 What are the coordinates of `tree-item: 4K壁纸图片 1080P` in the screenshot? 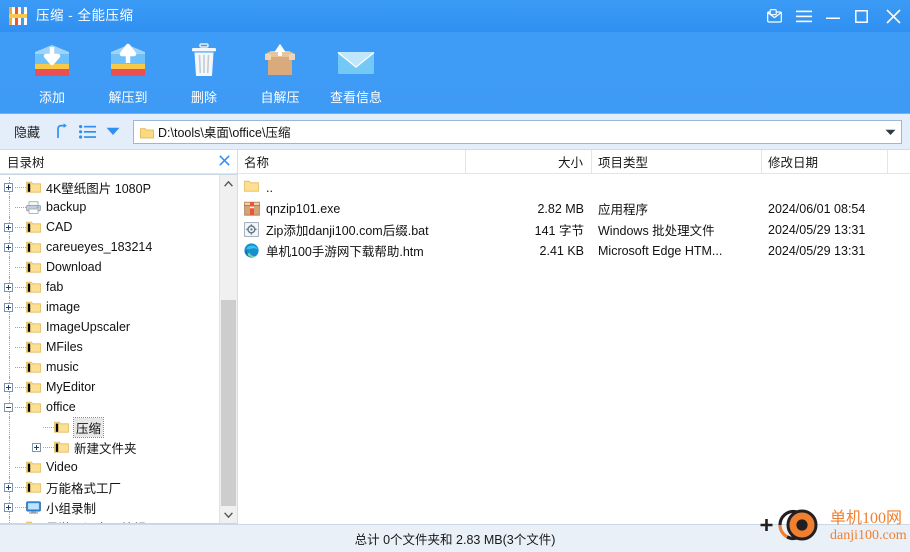 It's located at (109, 187).